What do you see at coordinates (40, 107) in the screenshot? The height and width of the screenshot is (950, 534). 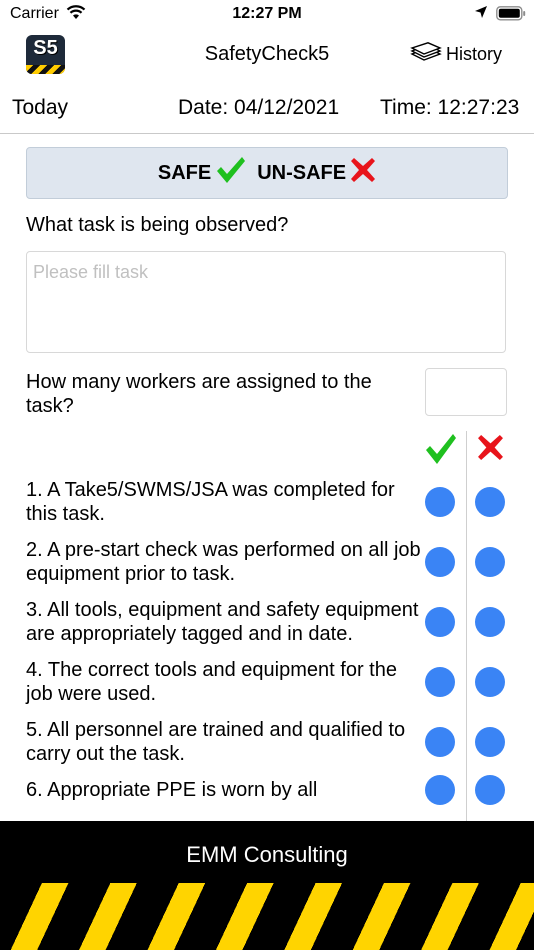 I see `today-label: Today` at bounding box center [40, 107].